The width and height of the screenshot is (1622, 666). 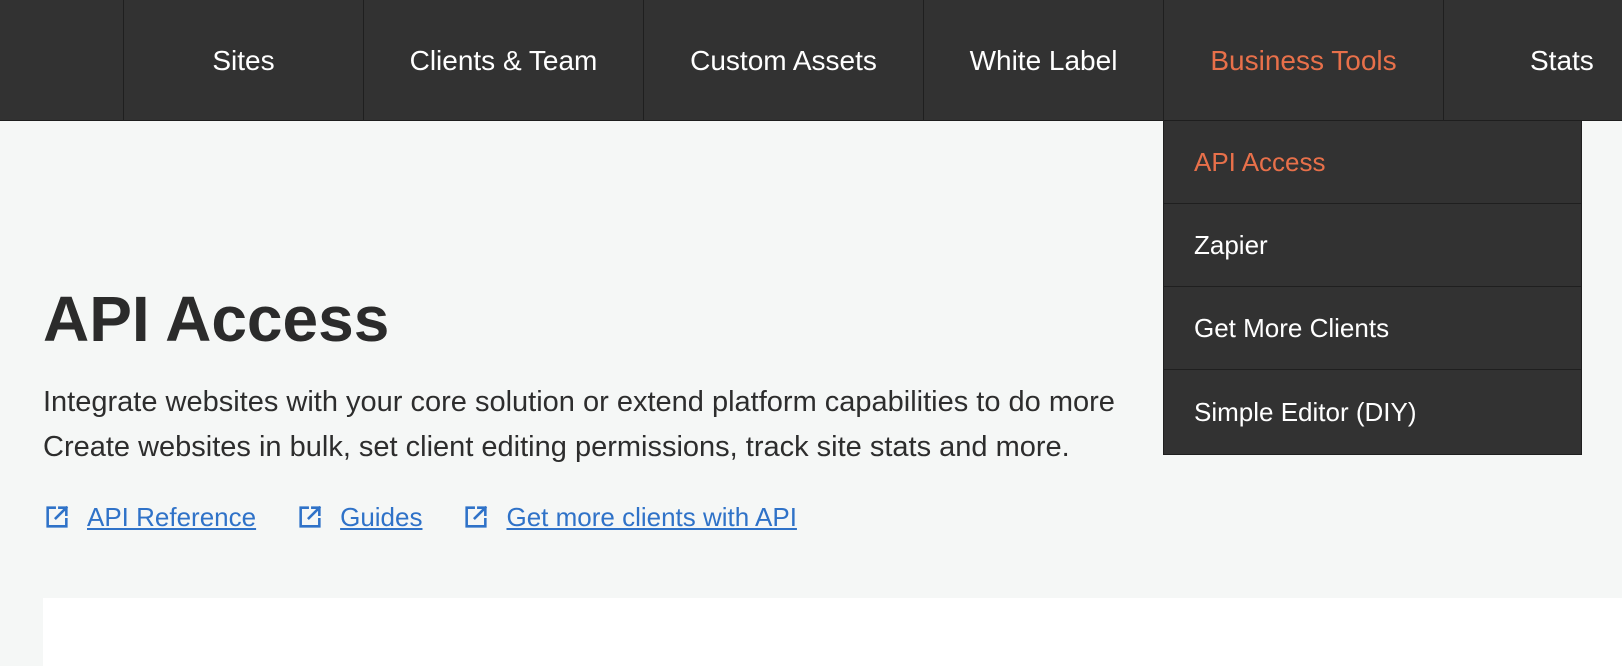 I want to click on get-more-clients-api-label: Get more clients with API, so click(x=651, y=516).